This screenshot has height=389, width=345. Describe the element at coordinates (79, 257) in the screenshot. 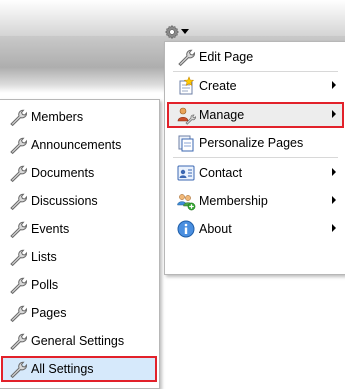

I see `submenu-item-lists: Lists` at that location.